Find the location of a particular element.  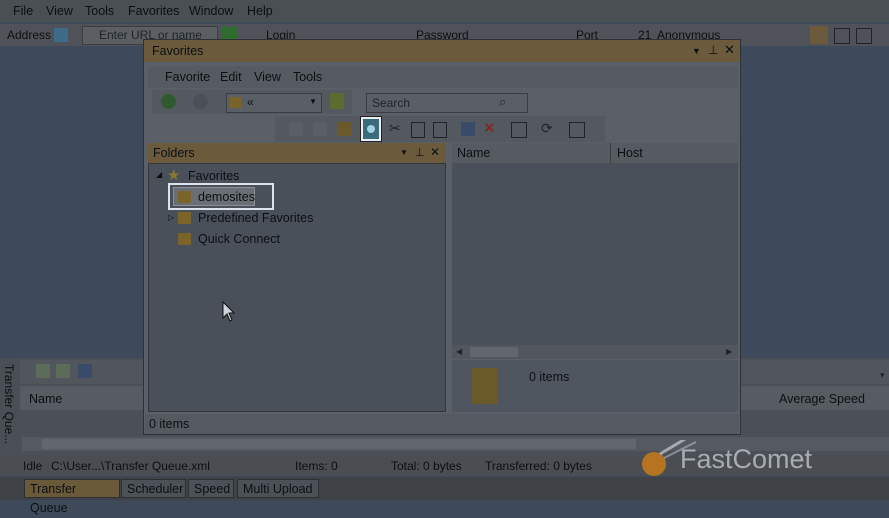

delete-icon: ✕ is located at coordinates (489, 128).